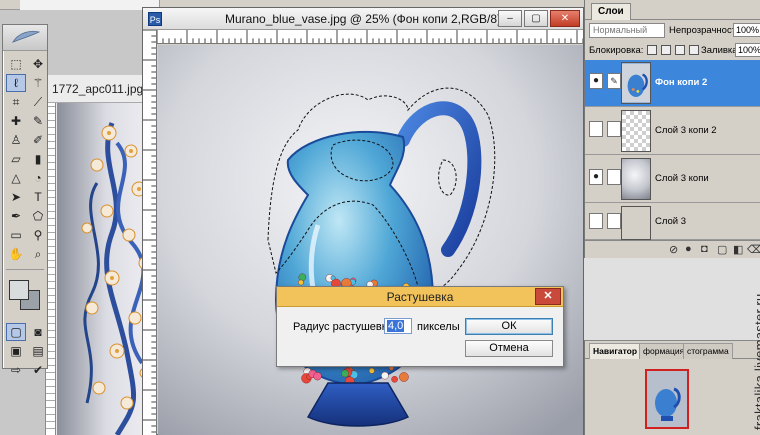 The height and width of the screenshot is (435, 760). Describe the element at coordinates (38, 83) in the screenshot. I see `magic-wand-tool-icon: ⚚` at that location.